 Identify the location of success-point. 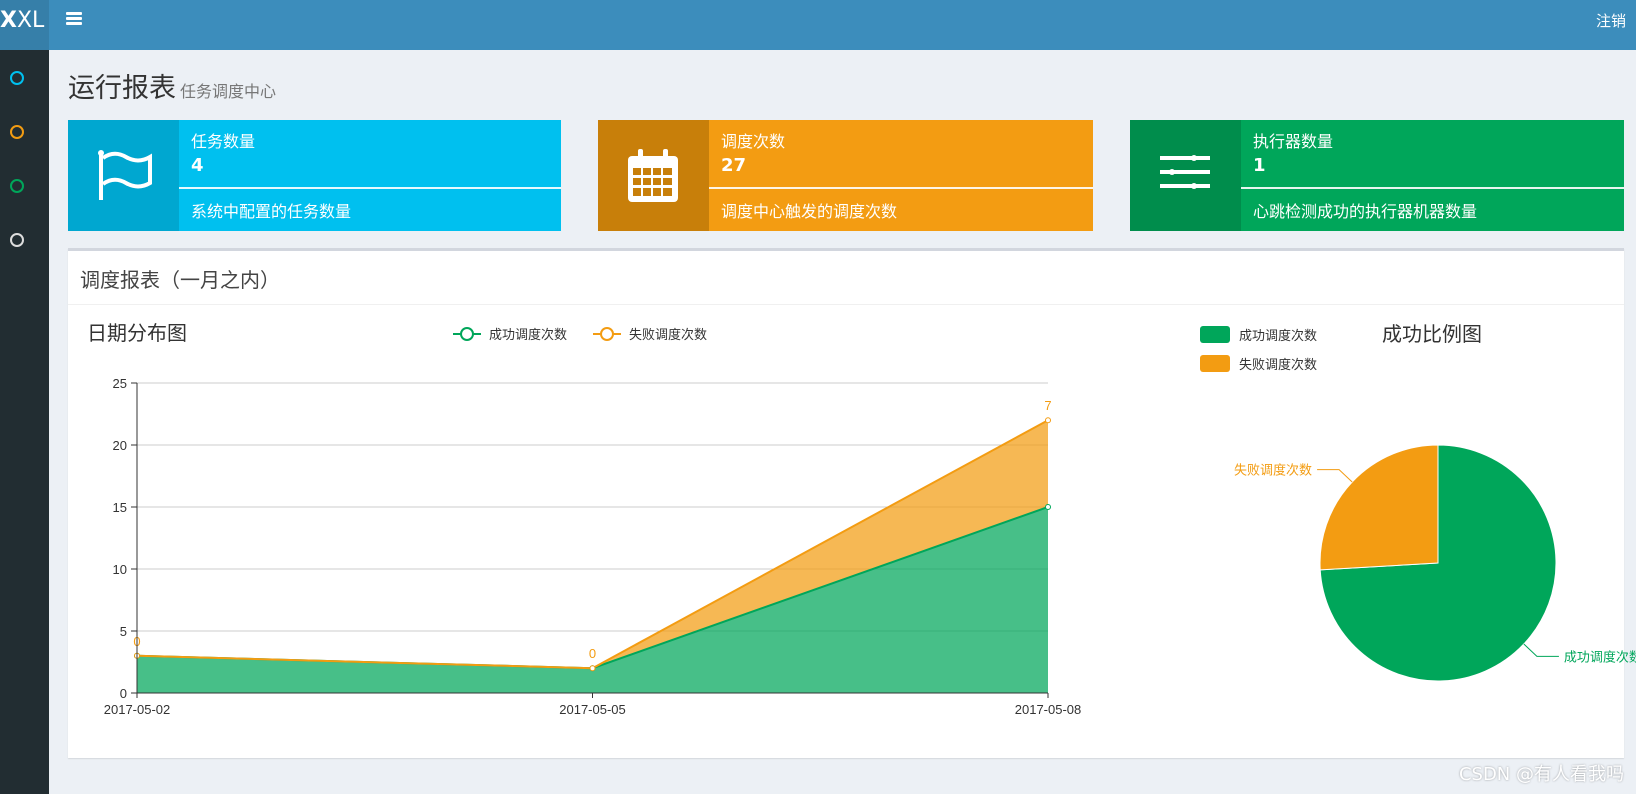
(1048, 507).